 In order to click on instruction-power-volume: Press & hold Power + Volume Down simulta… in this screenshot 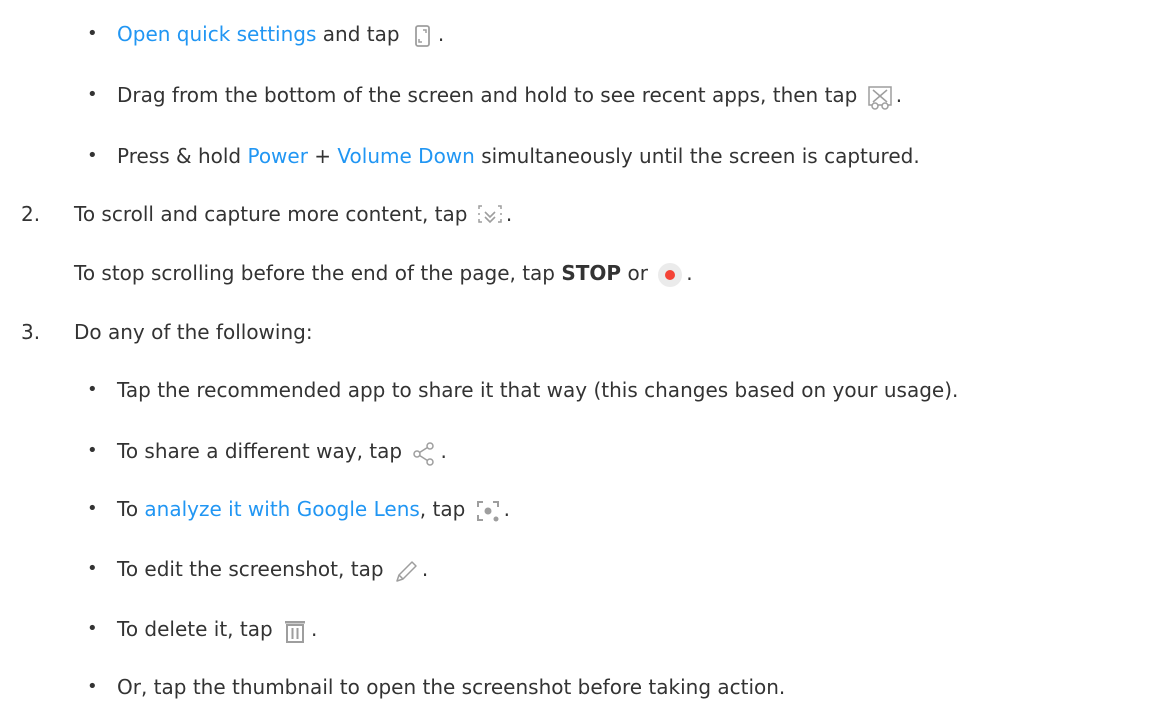, I will do `click(518, 156)`.